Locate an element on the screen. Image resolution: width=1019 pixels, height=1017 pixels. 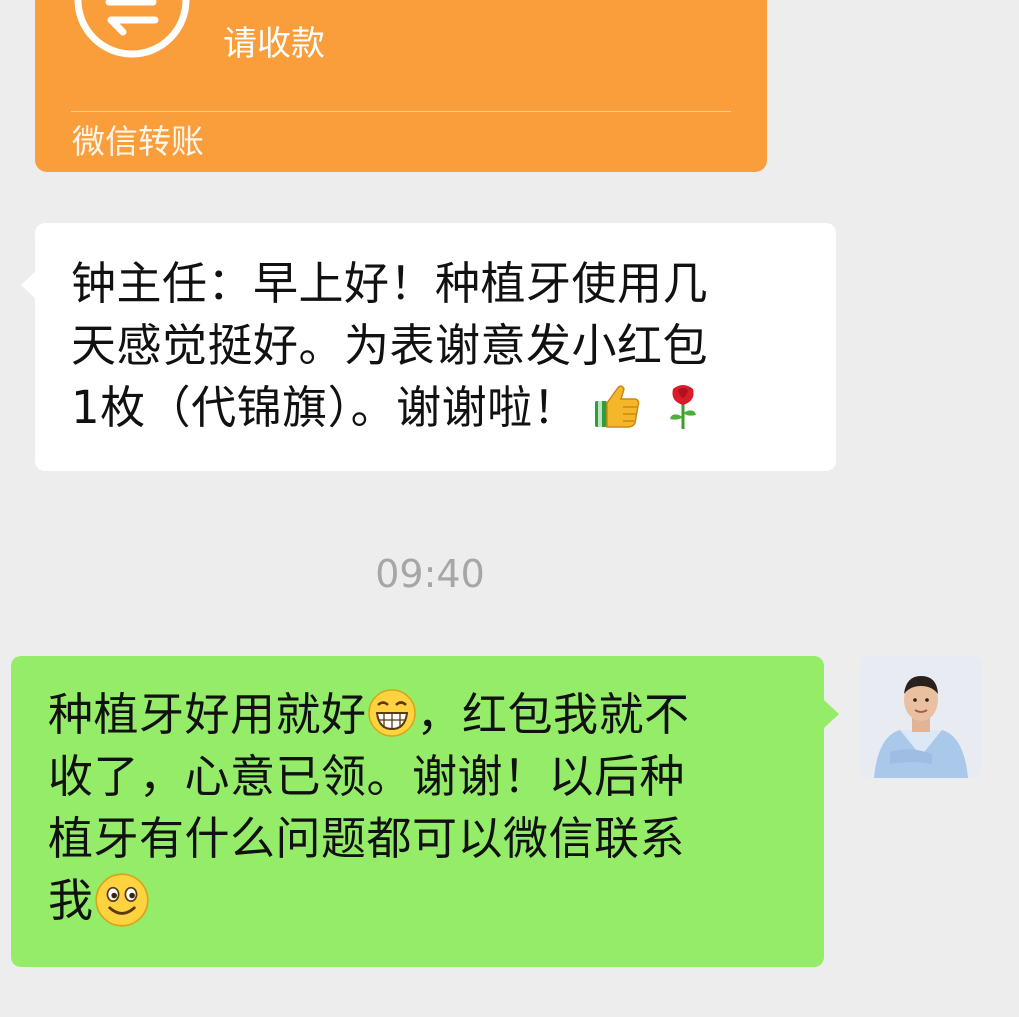
message-line: 收了，心意已领。谢谢！以后种 is located at coordinates (367, 776).